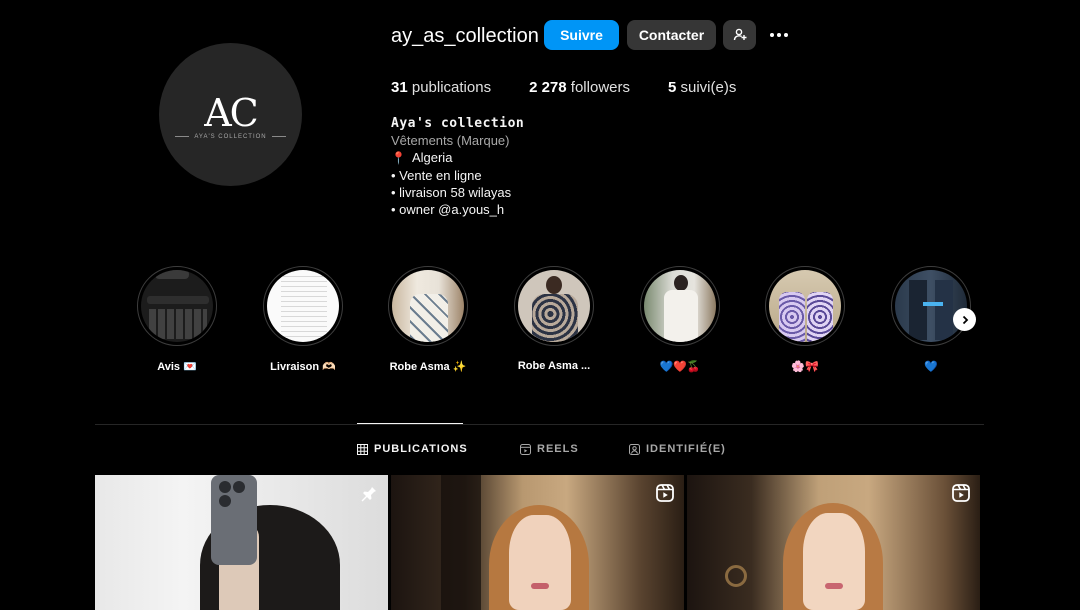 Image resolution: width=1080 pixels, height=610 pixels. What do you see at coordinates (177, 367) in the screenshot?
I see `highlight-label: Avis 💌` at bounding box center [177, 367].